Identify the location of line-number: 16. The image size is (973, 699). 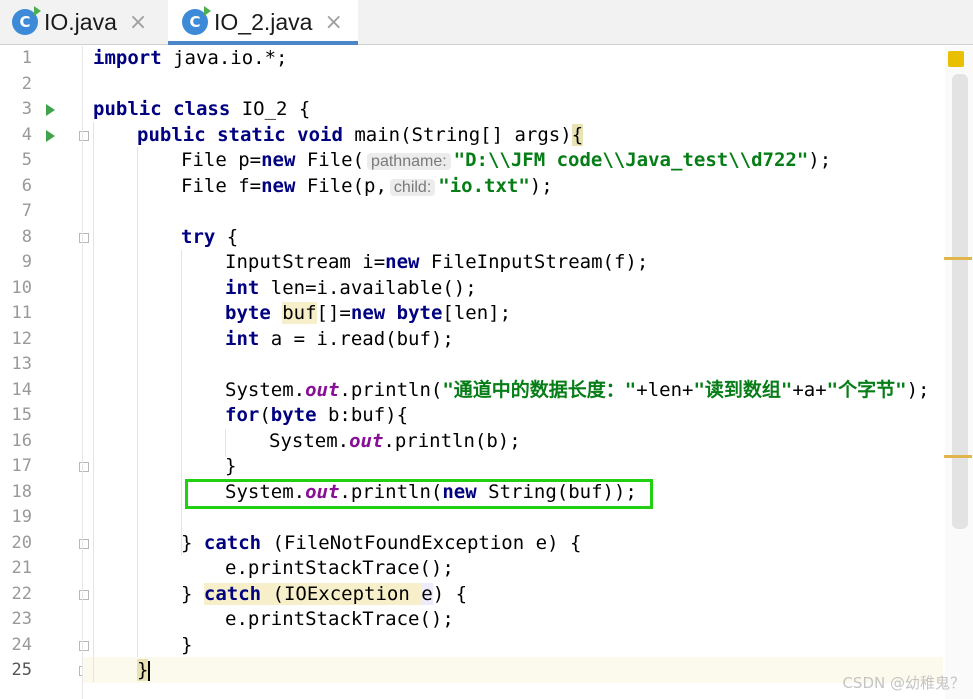
(16, 442).